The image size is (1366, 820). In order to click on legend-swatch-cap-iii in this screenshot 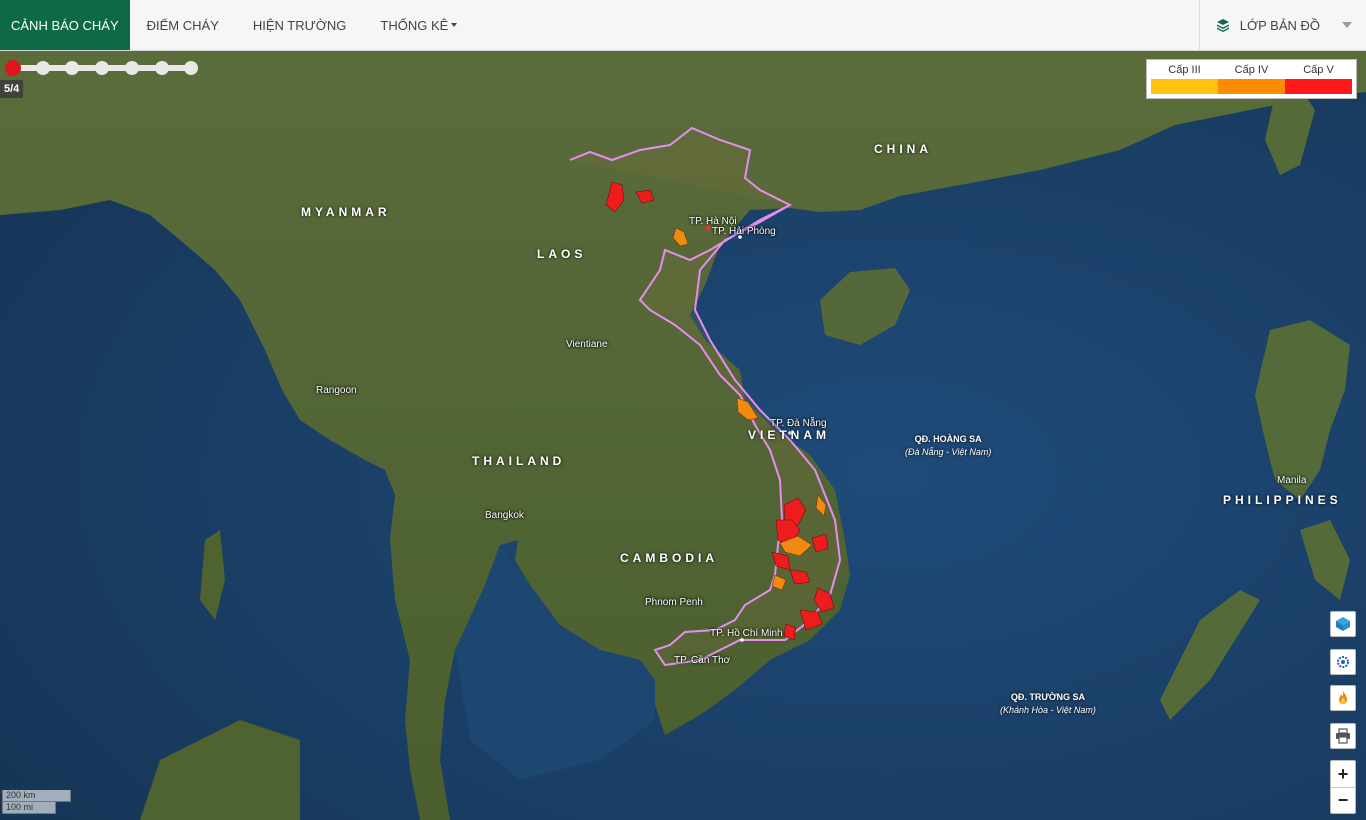, I will do `click(1184, 86)`.